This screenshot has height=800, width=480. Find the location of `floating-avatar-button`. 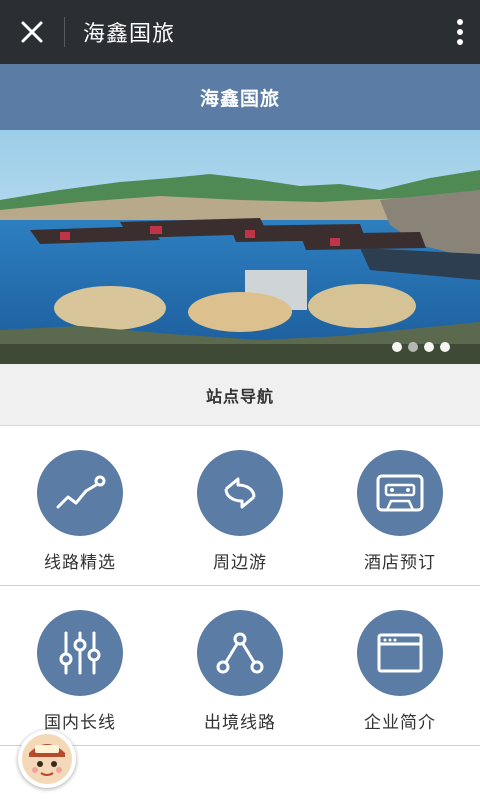

floating-avatar-button is located at coordinates (47, 759).